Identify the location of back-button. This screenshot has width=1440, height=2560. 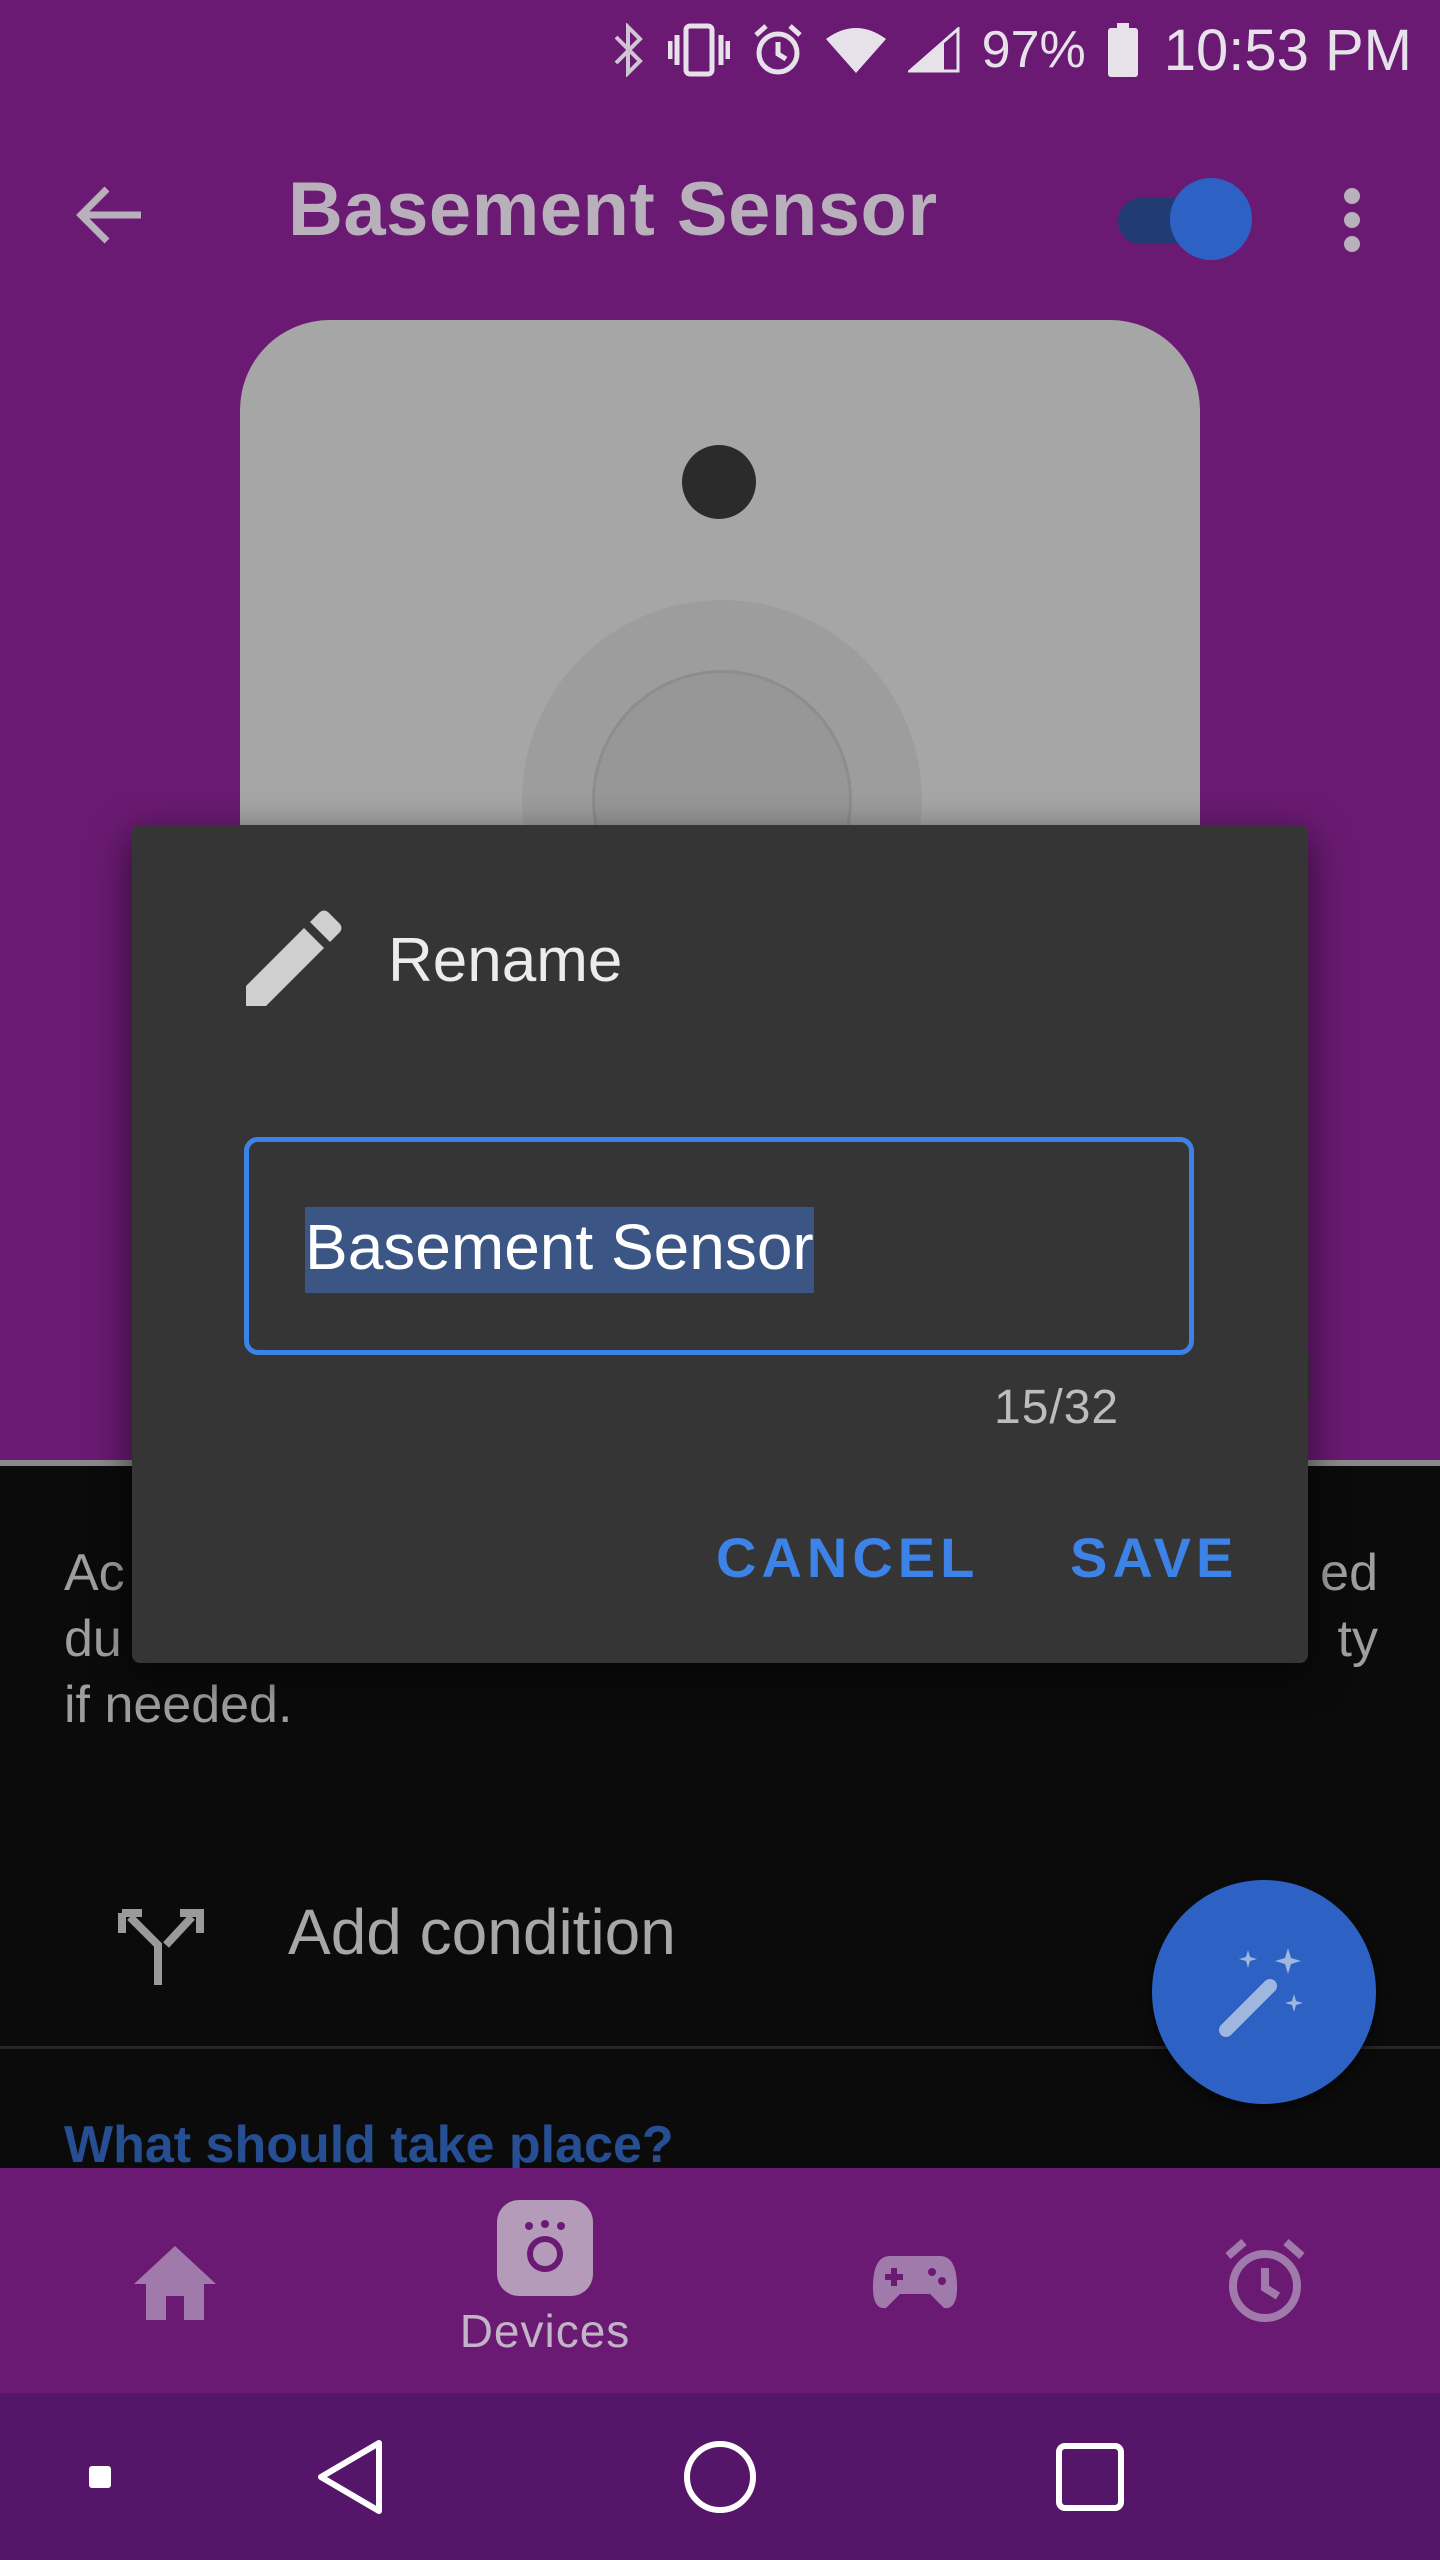
(110, 215).